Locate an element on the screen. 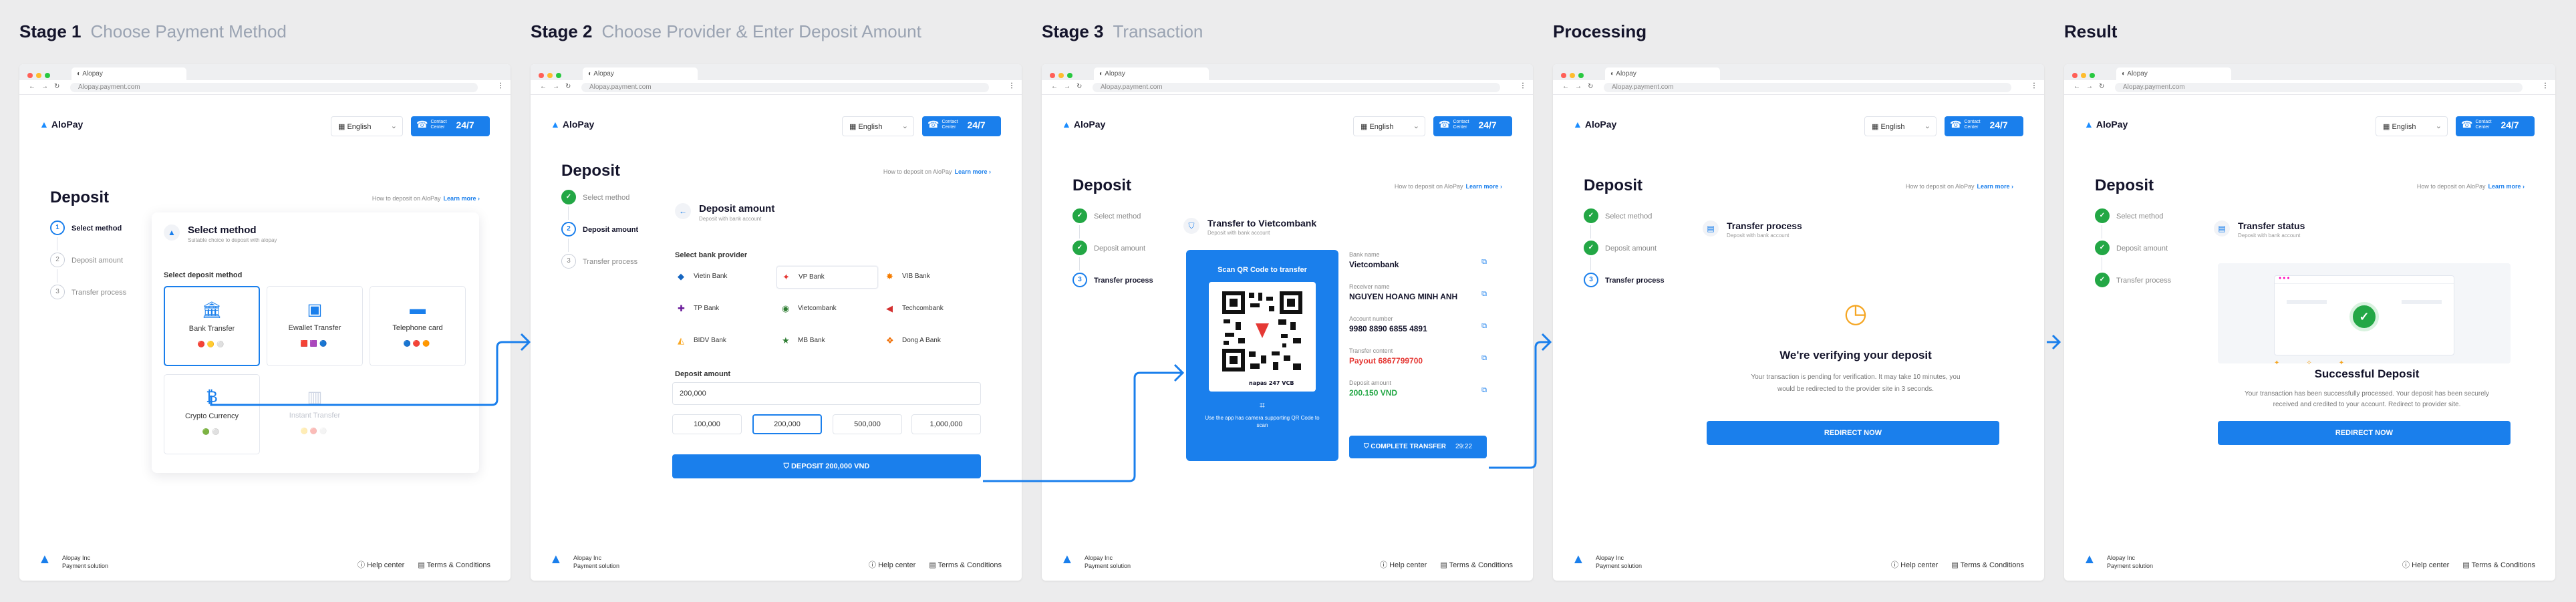 The image size is (2576, 602). bank-option: ✚ TP Bank is located at coordinates (723, 310).